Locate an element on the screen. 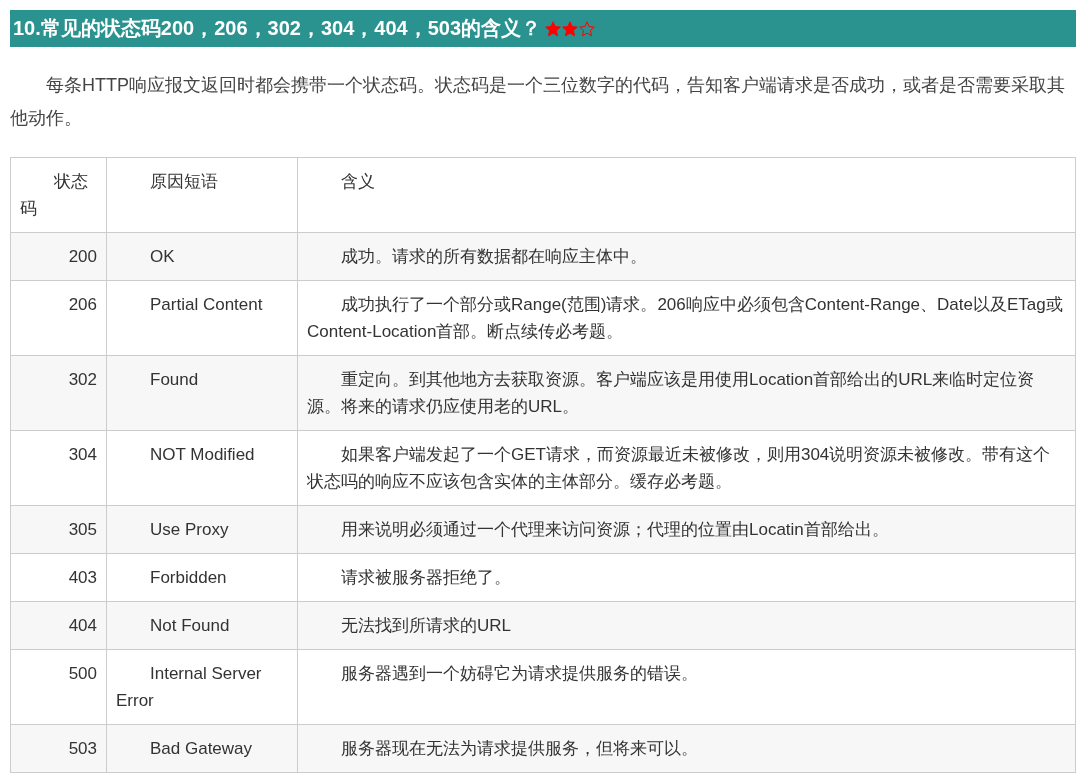  meaning-cell: 成功。请求的所有数据都在响应主体中。 is located at coordinates (686, 256).